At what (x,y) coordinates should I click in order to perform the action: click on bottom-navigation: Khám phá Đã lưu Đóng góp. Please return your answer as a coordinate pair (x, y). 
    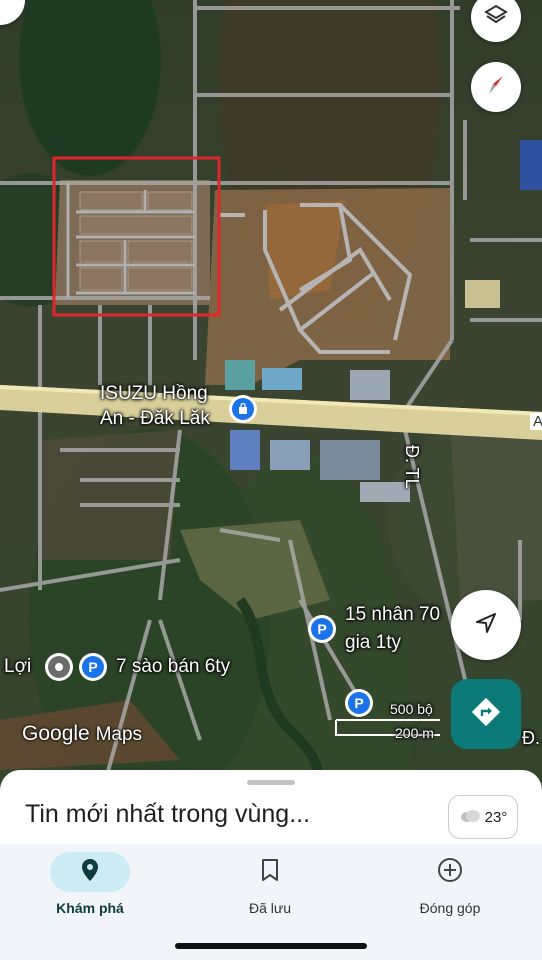
    Looking at the image, I should click on (271, 902).